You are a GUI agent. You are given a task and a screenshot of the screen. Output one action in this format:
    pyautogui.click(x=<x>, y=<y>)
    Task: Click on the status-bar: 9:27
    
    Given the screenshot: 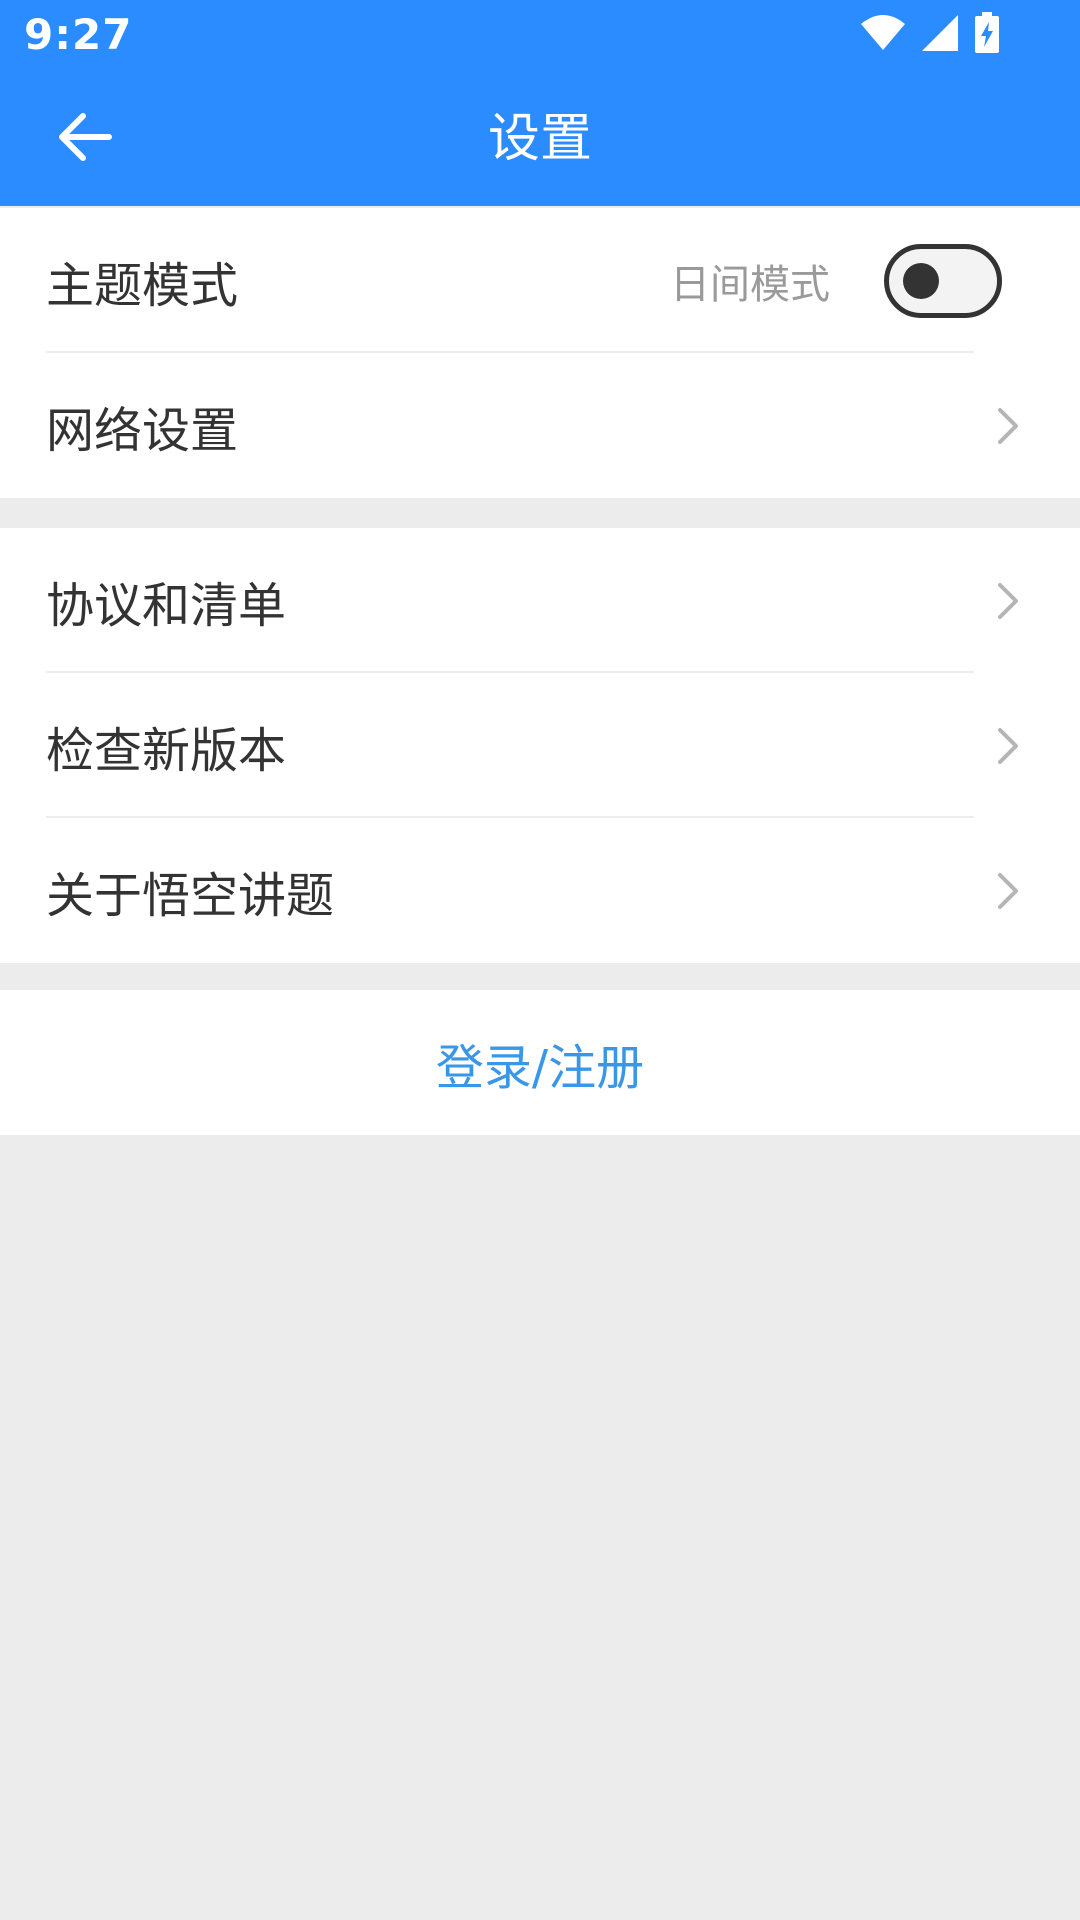 What is the action you would take?
    pyautogui.click(x=540, y=36)
    